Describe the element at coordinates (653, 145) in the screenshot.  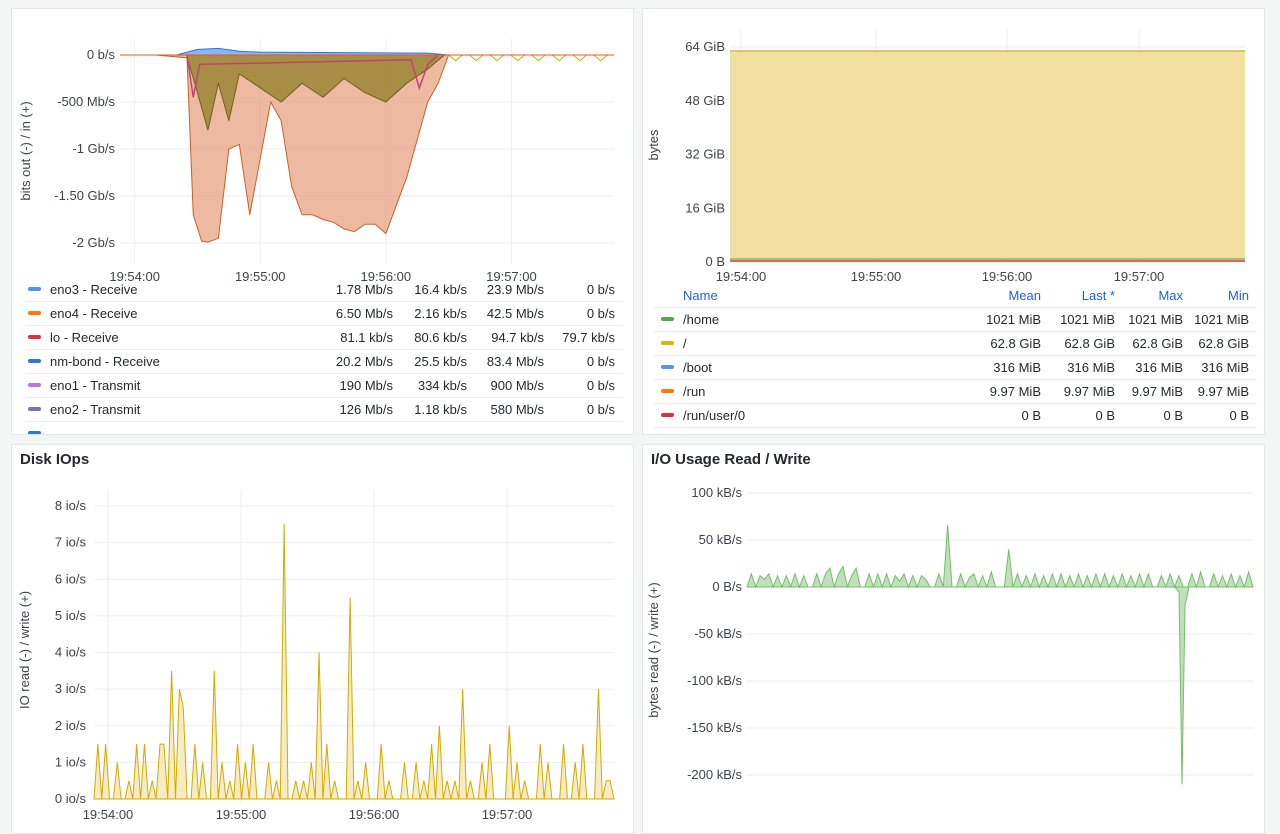
I see `y-axis-label: bytes` at that location.